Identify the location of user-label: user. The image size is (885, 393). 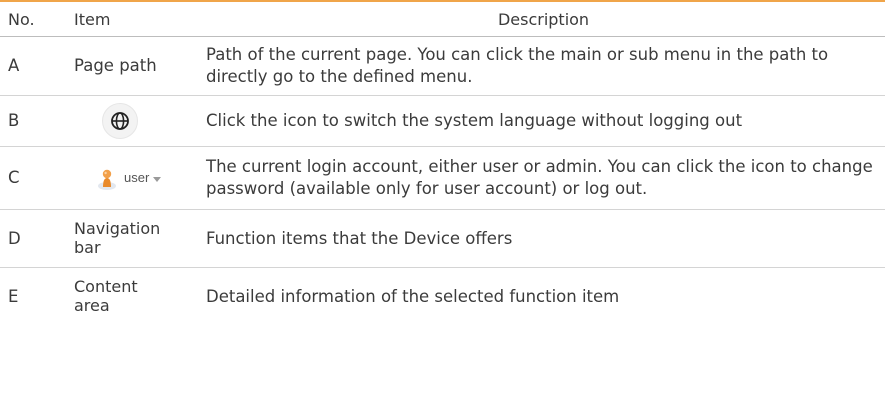
(137, 177).